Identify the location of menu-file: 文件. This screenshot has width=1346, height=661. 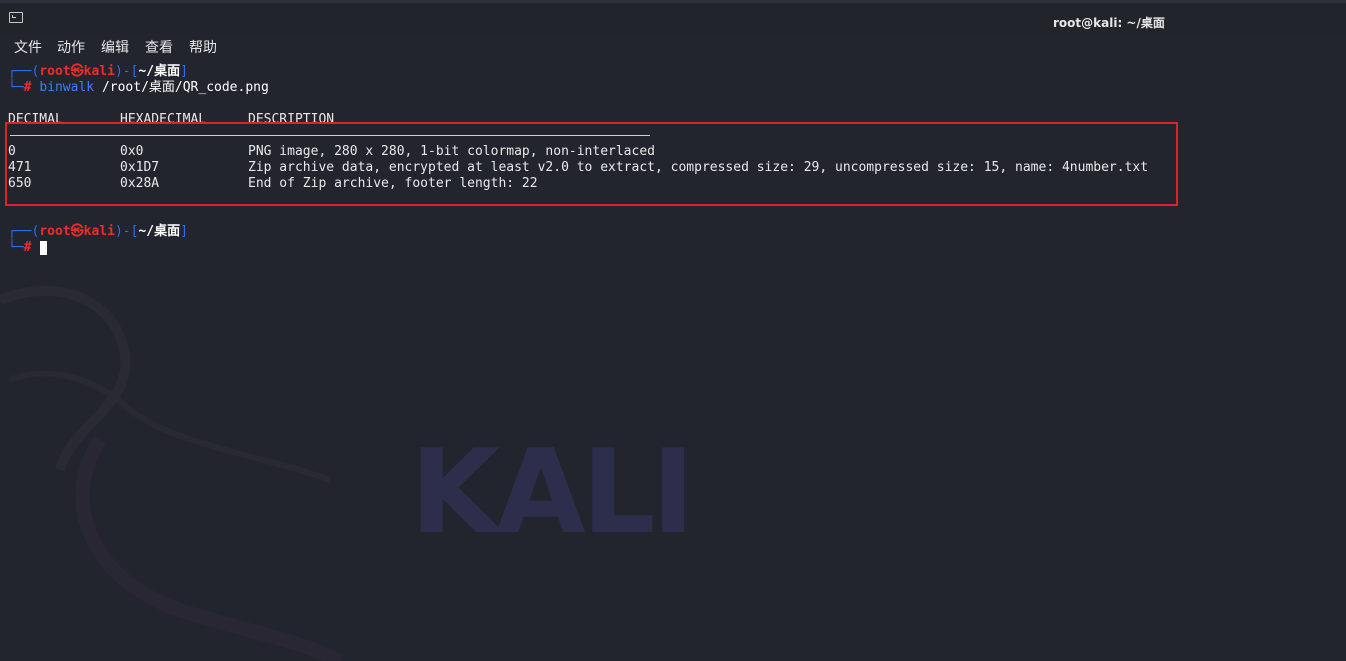
(28, 47).